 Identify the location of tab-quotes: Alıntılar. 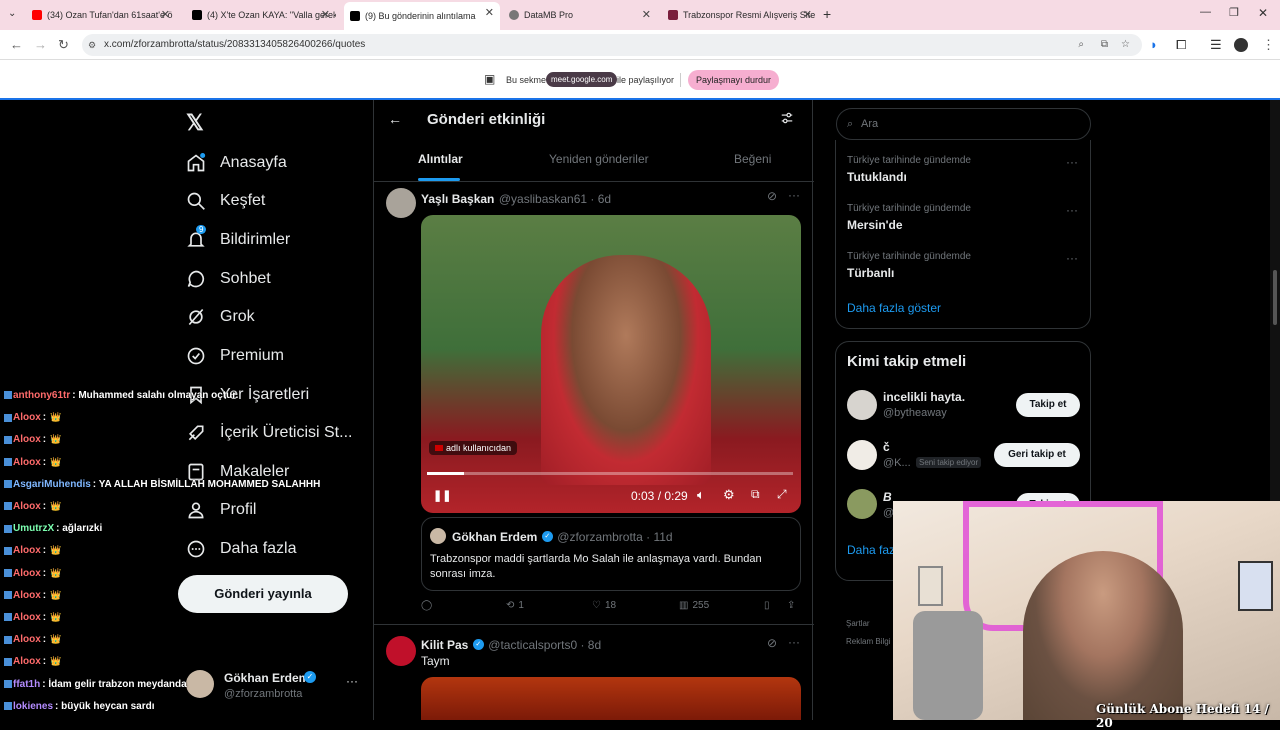
(440, 159).